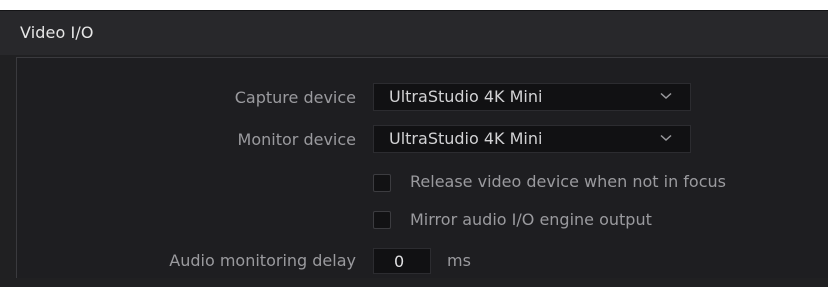  I want to click on panel-title: Video I/O, so click(57, 32).